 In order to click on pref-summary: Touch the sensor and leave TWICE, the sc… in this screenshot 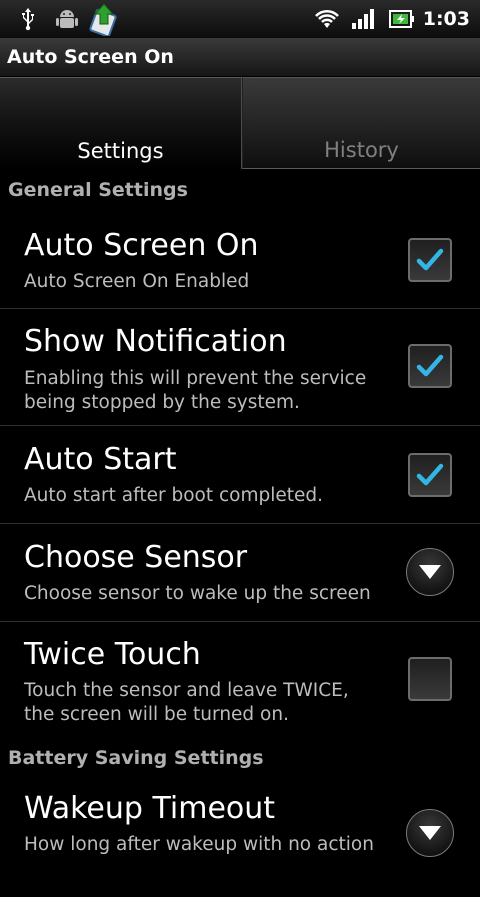, I will do `click(186, 702)`.